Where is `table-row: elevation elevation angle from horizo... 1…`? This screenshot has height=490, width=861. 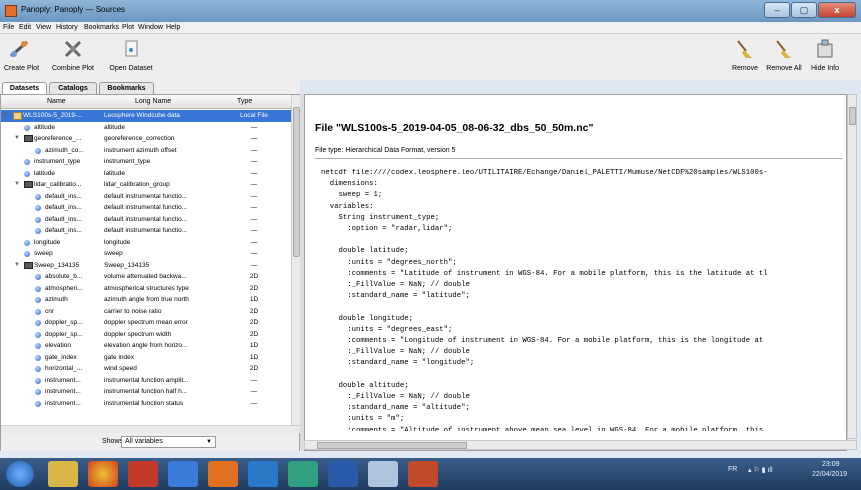 table-row: elevation elevation angle from horizo... 1… is located at coordinates (146, 346).